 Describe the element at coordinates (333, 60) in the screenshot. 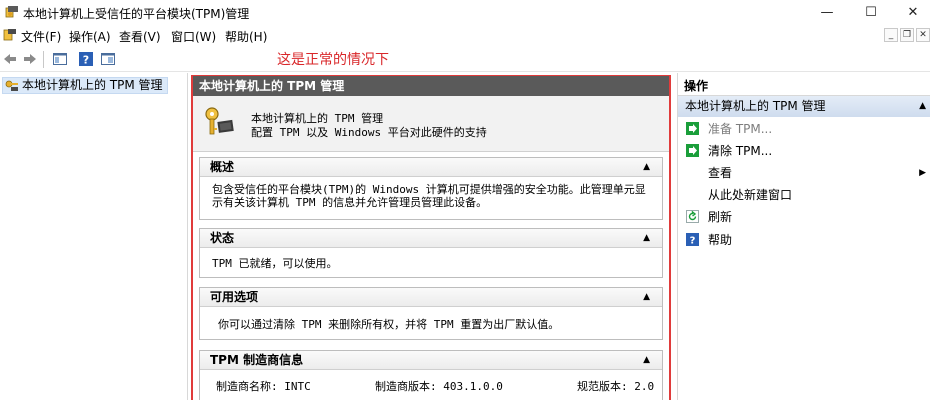

I see `annotation-text: 这是正常的情况下` at that location.